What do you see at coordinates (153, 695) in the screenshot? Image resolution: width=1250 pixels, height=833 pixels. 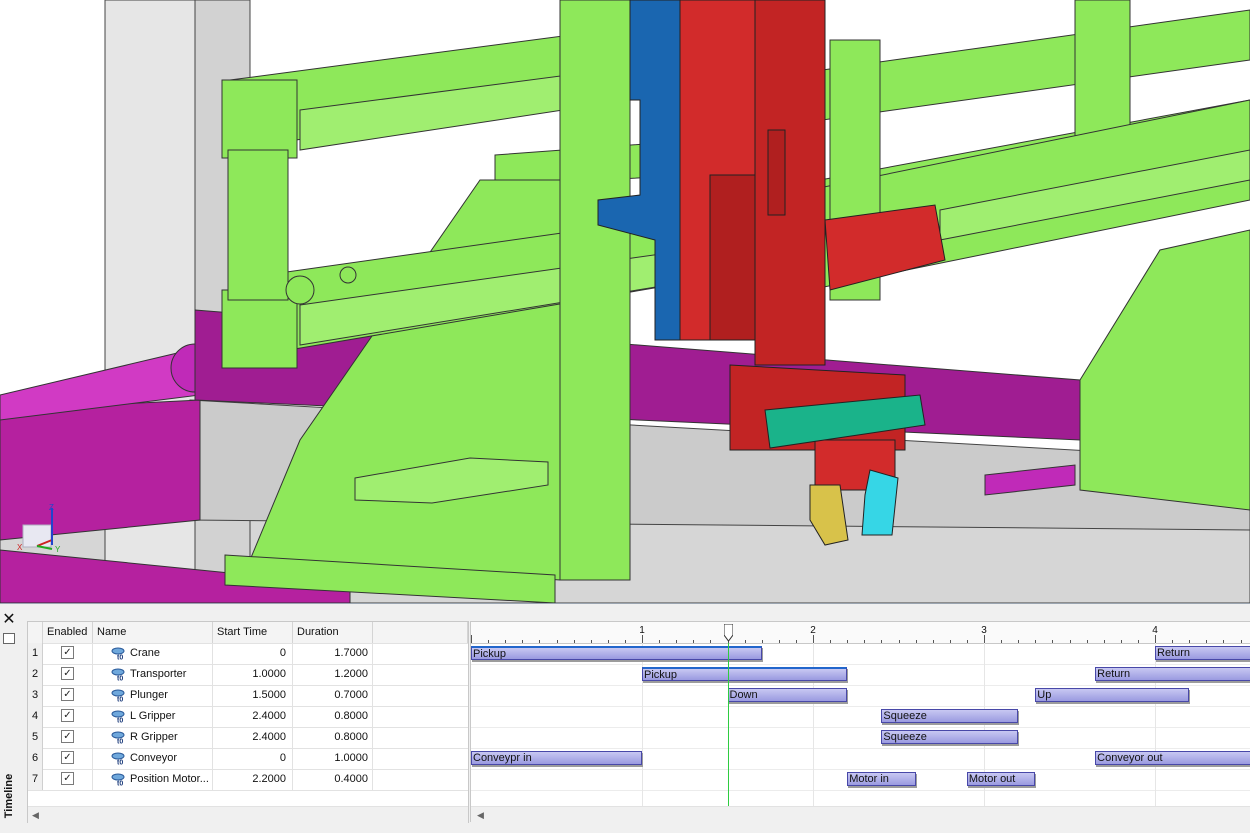 I see `name-cell: t0 Plunger` at bounding box center [153, 695].